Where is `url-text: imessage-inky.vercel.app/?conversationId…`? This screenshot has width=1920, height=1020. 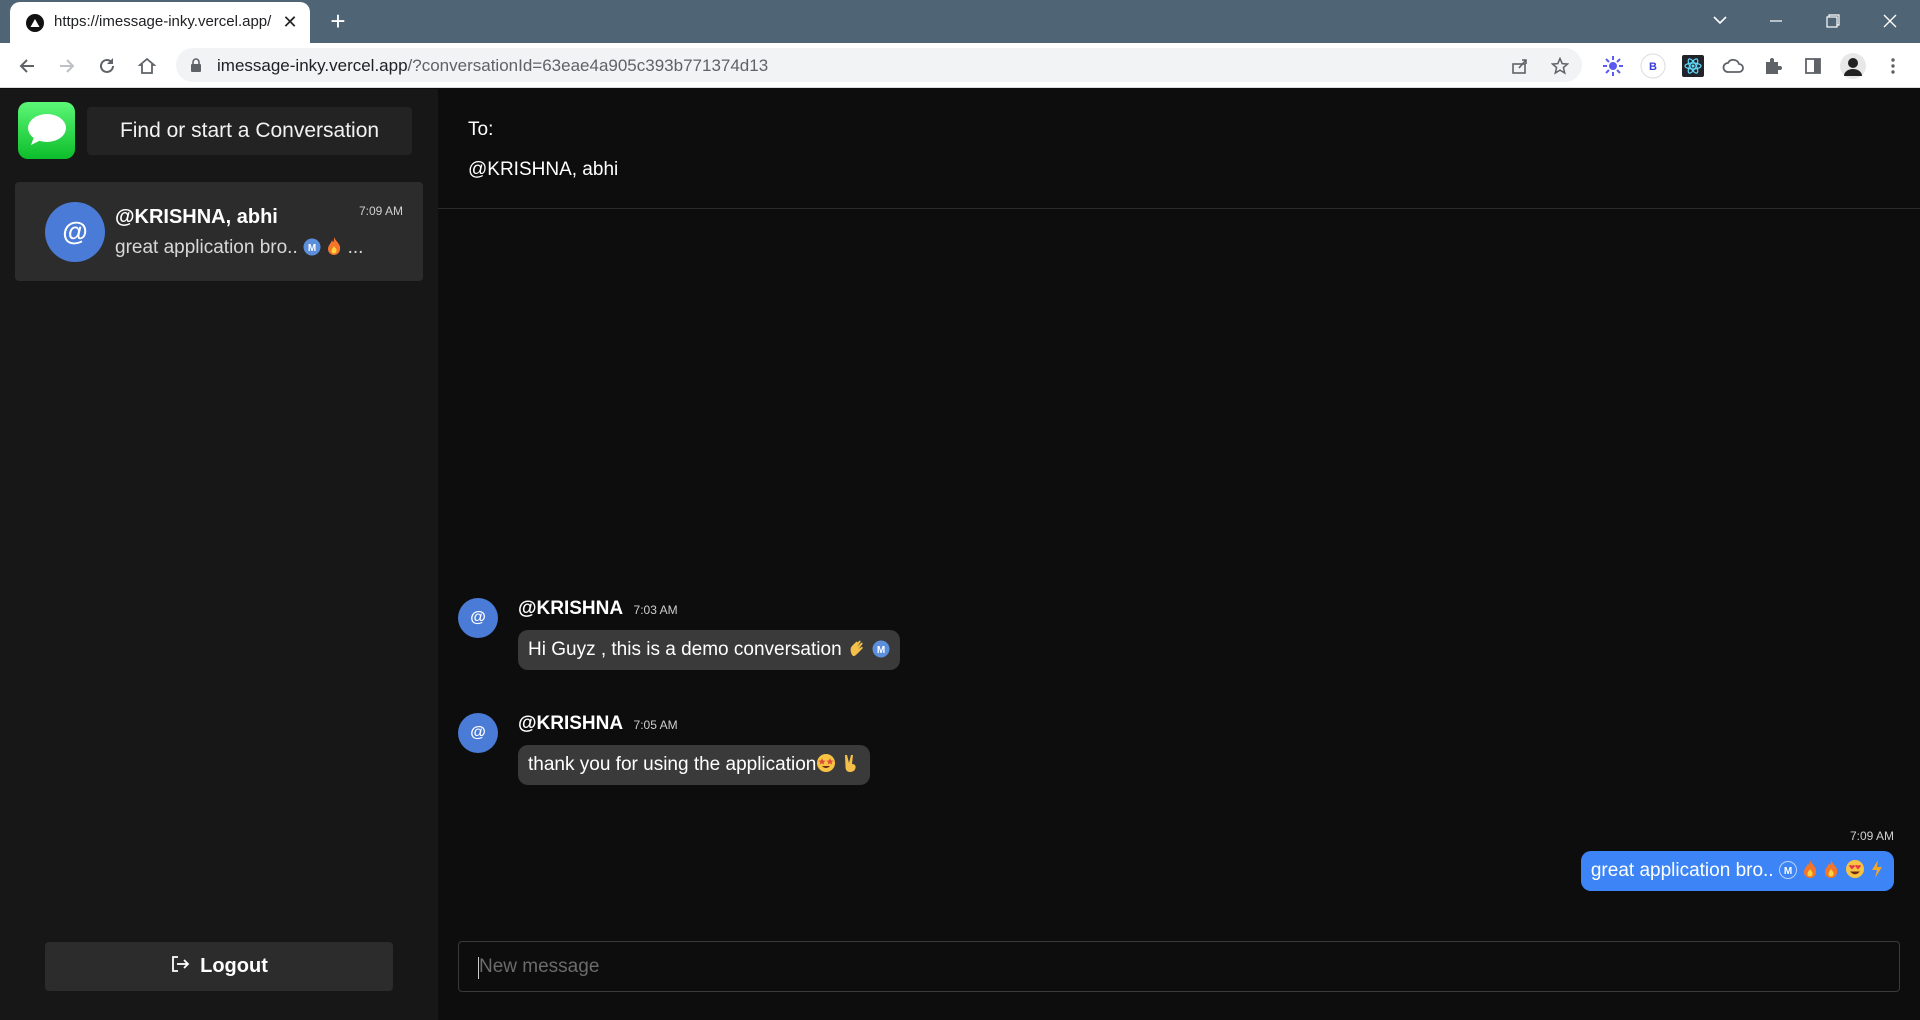 url-text: imessage-inky.vercel.app/?conversationId… is located at coordinates (493, 65).